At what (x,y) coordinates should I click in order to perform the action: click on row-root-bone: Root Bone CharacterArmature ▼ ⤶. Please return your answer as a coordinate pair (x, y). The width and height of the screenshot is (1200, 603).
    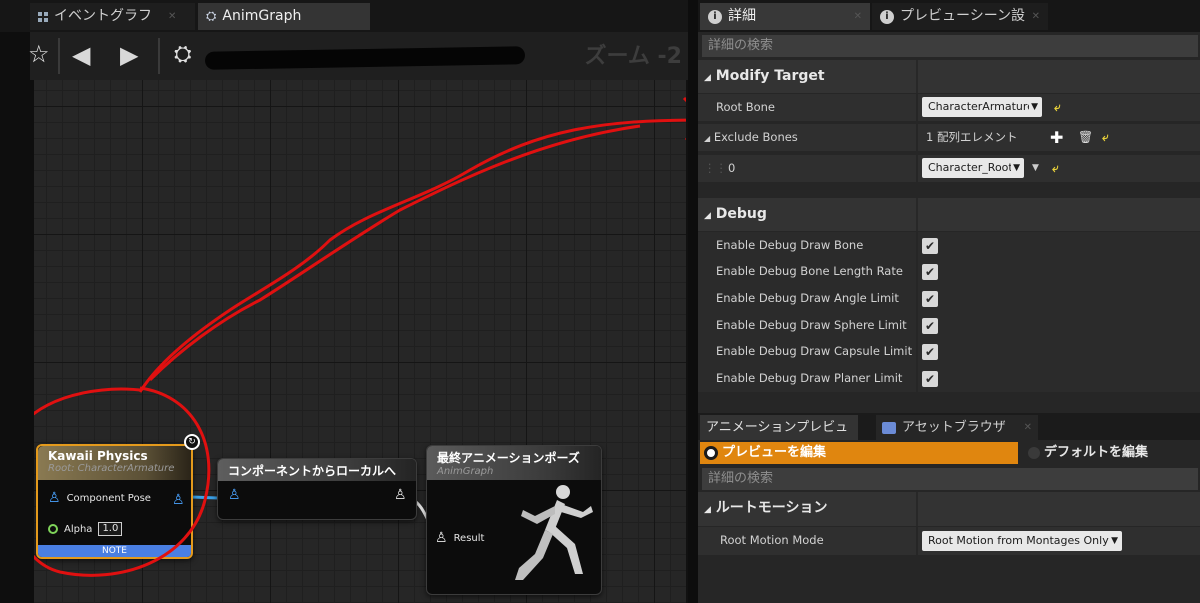
    Looking at the image, I should click on (949, 107).